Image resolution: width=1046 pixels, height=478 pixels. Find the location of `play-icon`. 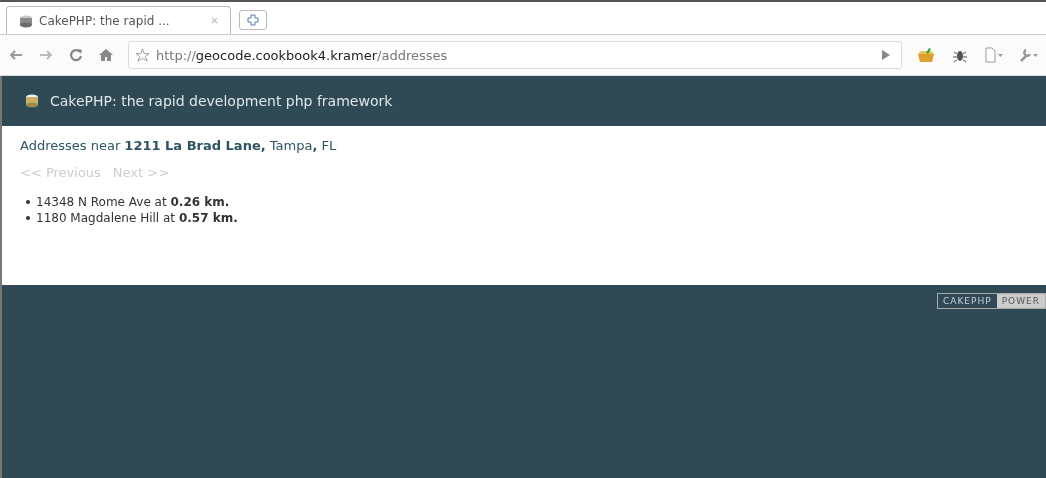

play-icon is located at coordinates (886, 55).